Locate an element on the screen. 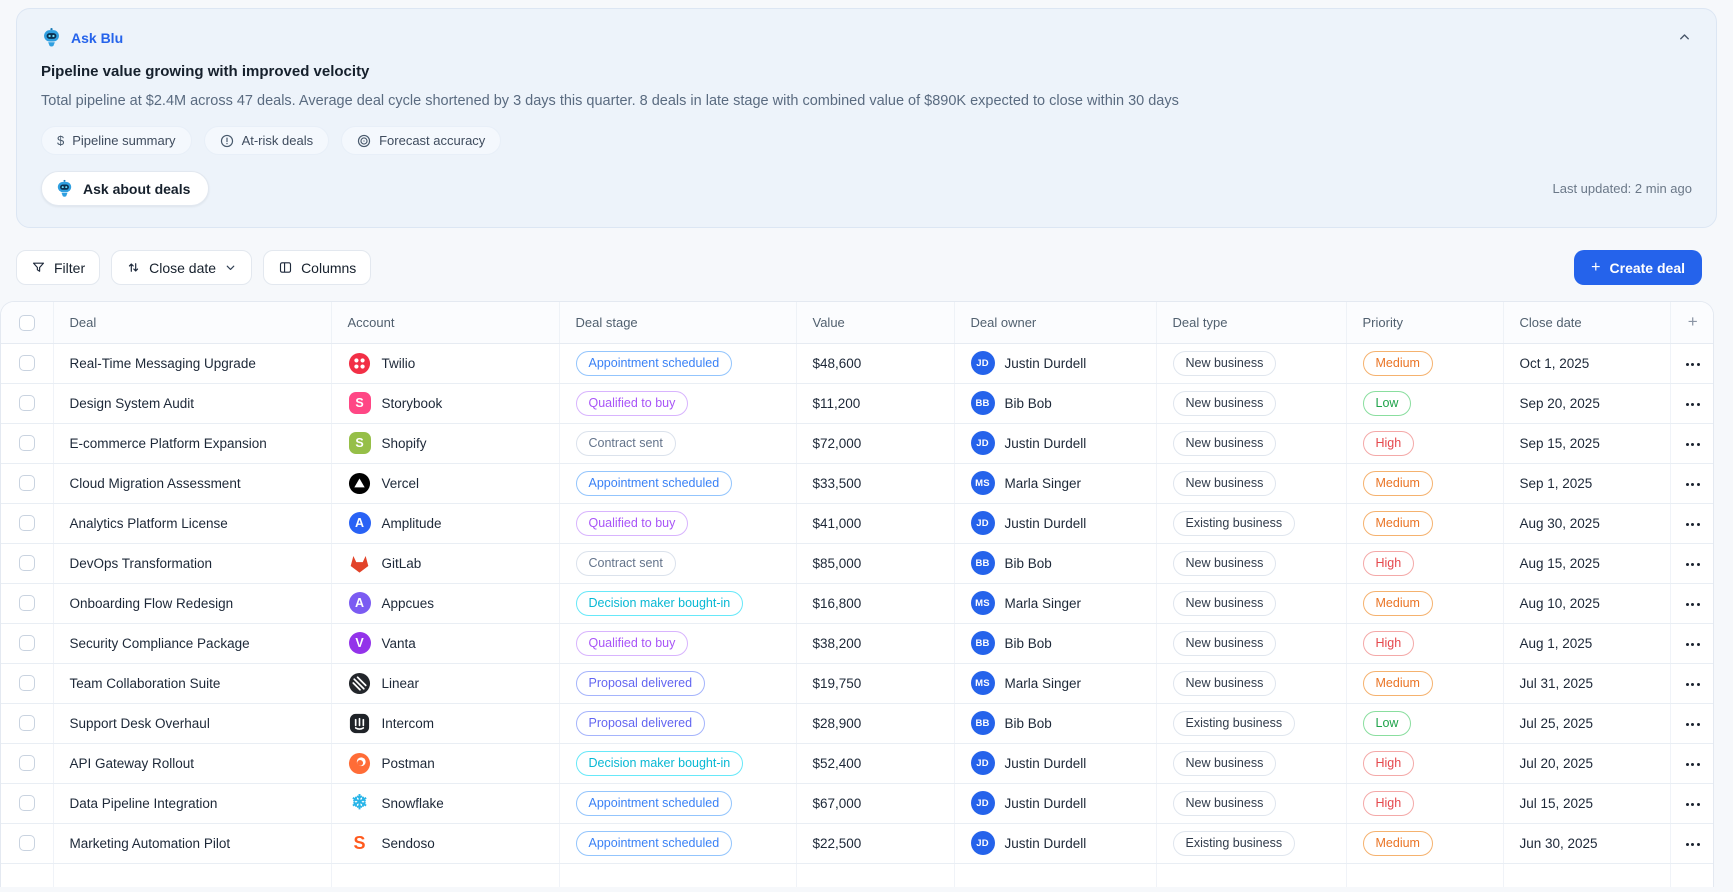 The width and height of the screenshot is (1733, 892). deal-stage-badge: Decision maker bought-in is located at coordinates (659, 763).